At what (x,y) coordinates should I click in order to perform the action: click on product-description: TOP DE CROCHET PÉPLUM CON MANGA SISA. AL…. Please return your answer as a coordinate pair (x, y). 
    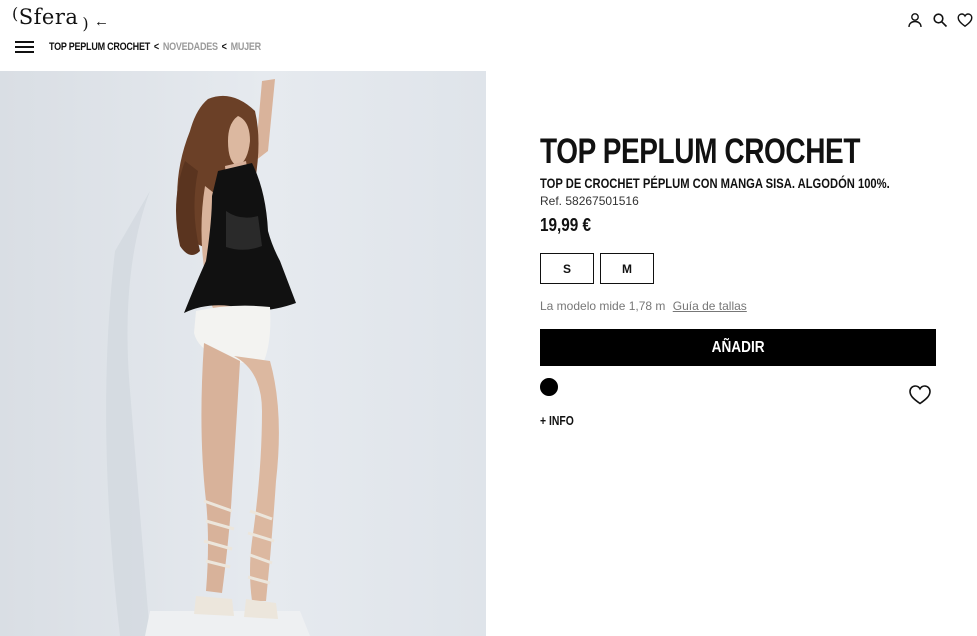
    Looking at the image, I should click on (715, 183).